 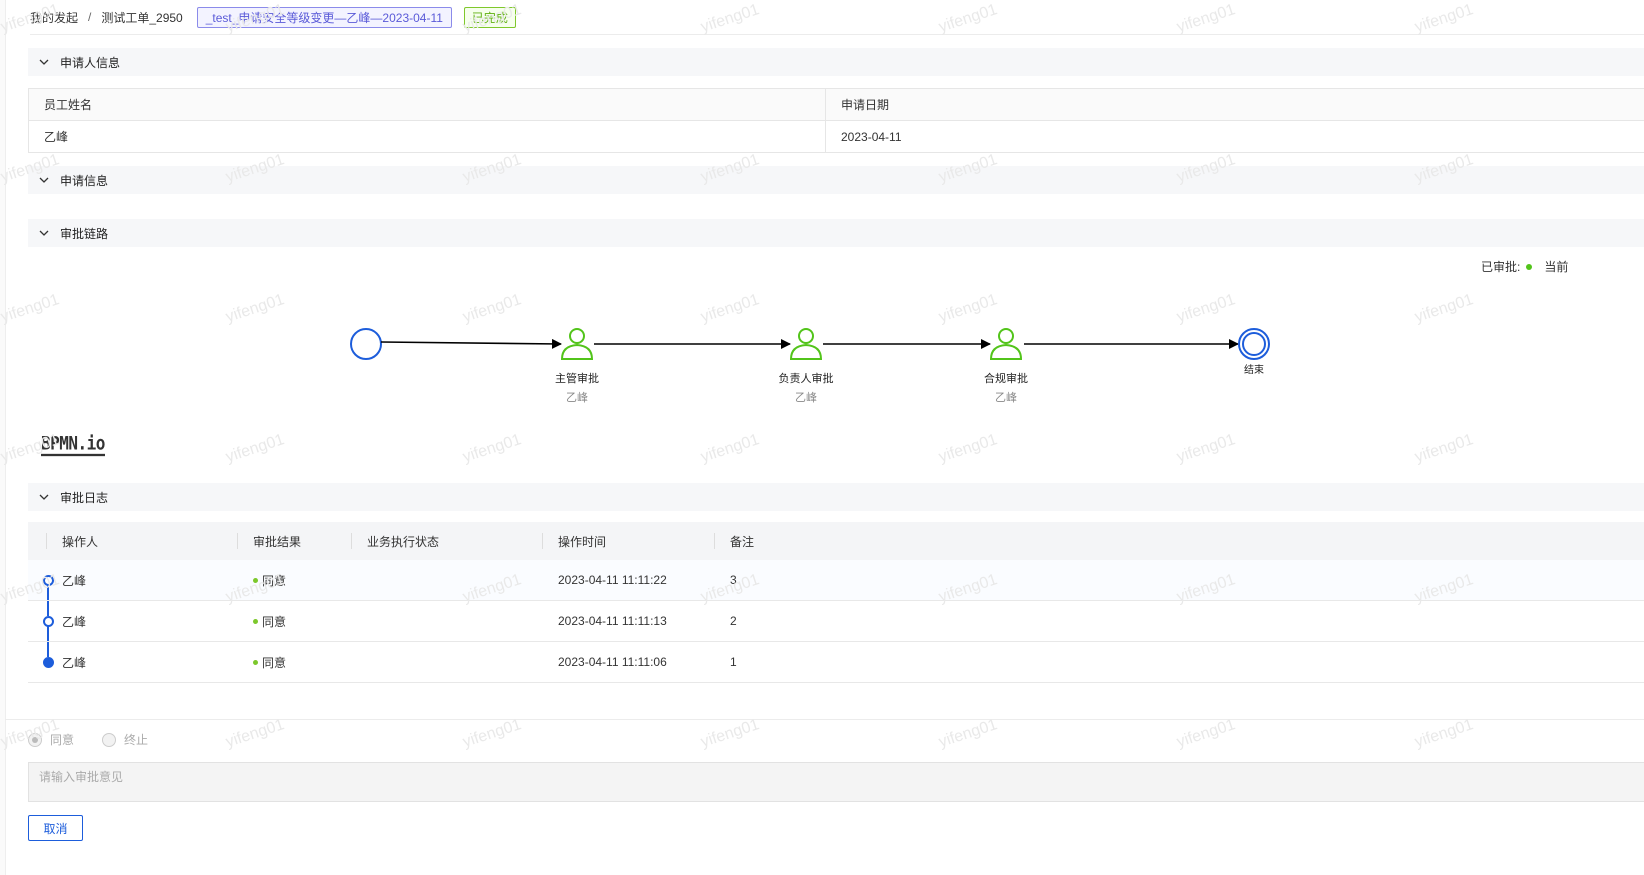 I want to click on task-label: 合规审批, so click(x=1006, y=379).